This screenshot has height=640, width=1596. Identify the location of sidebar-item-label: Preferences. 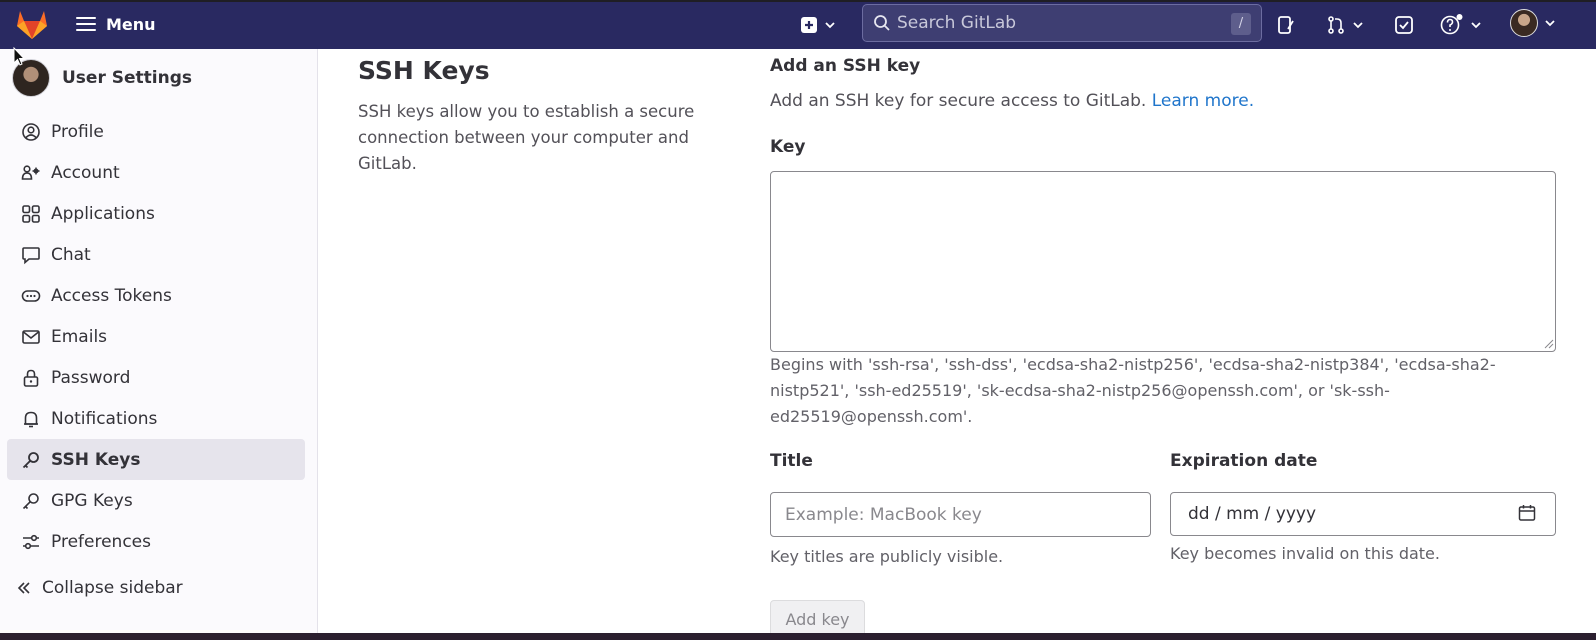
(101, 541).